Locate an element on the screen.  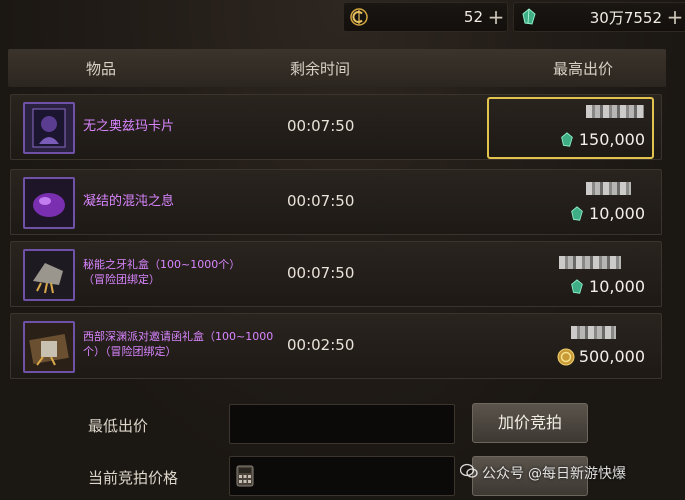
chaos-breath-icon is located at coordinates (49, 203).